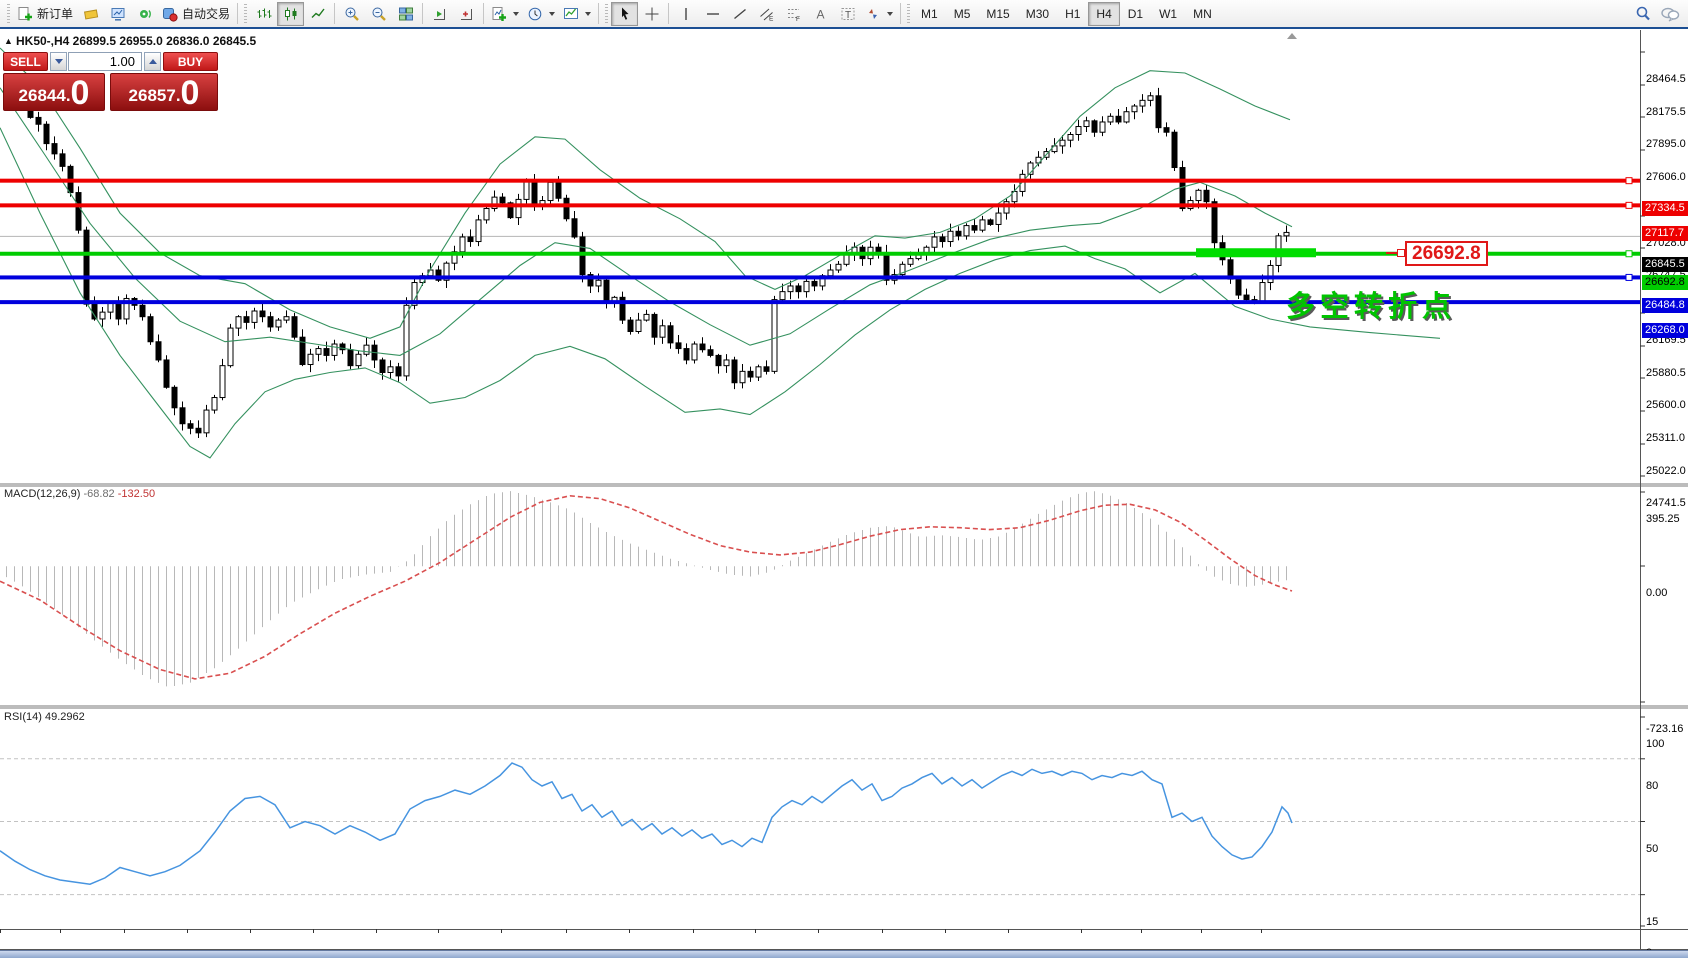 The height and width of the screenshot is (958, 1688). What do you see at coordinates (577, 14) in the screenshot?
I see `templates-button` at bounding box center [577, 14].